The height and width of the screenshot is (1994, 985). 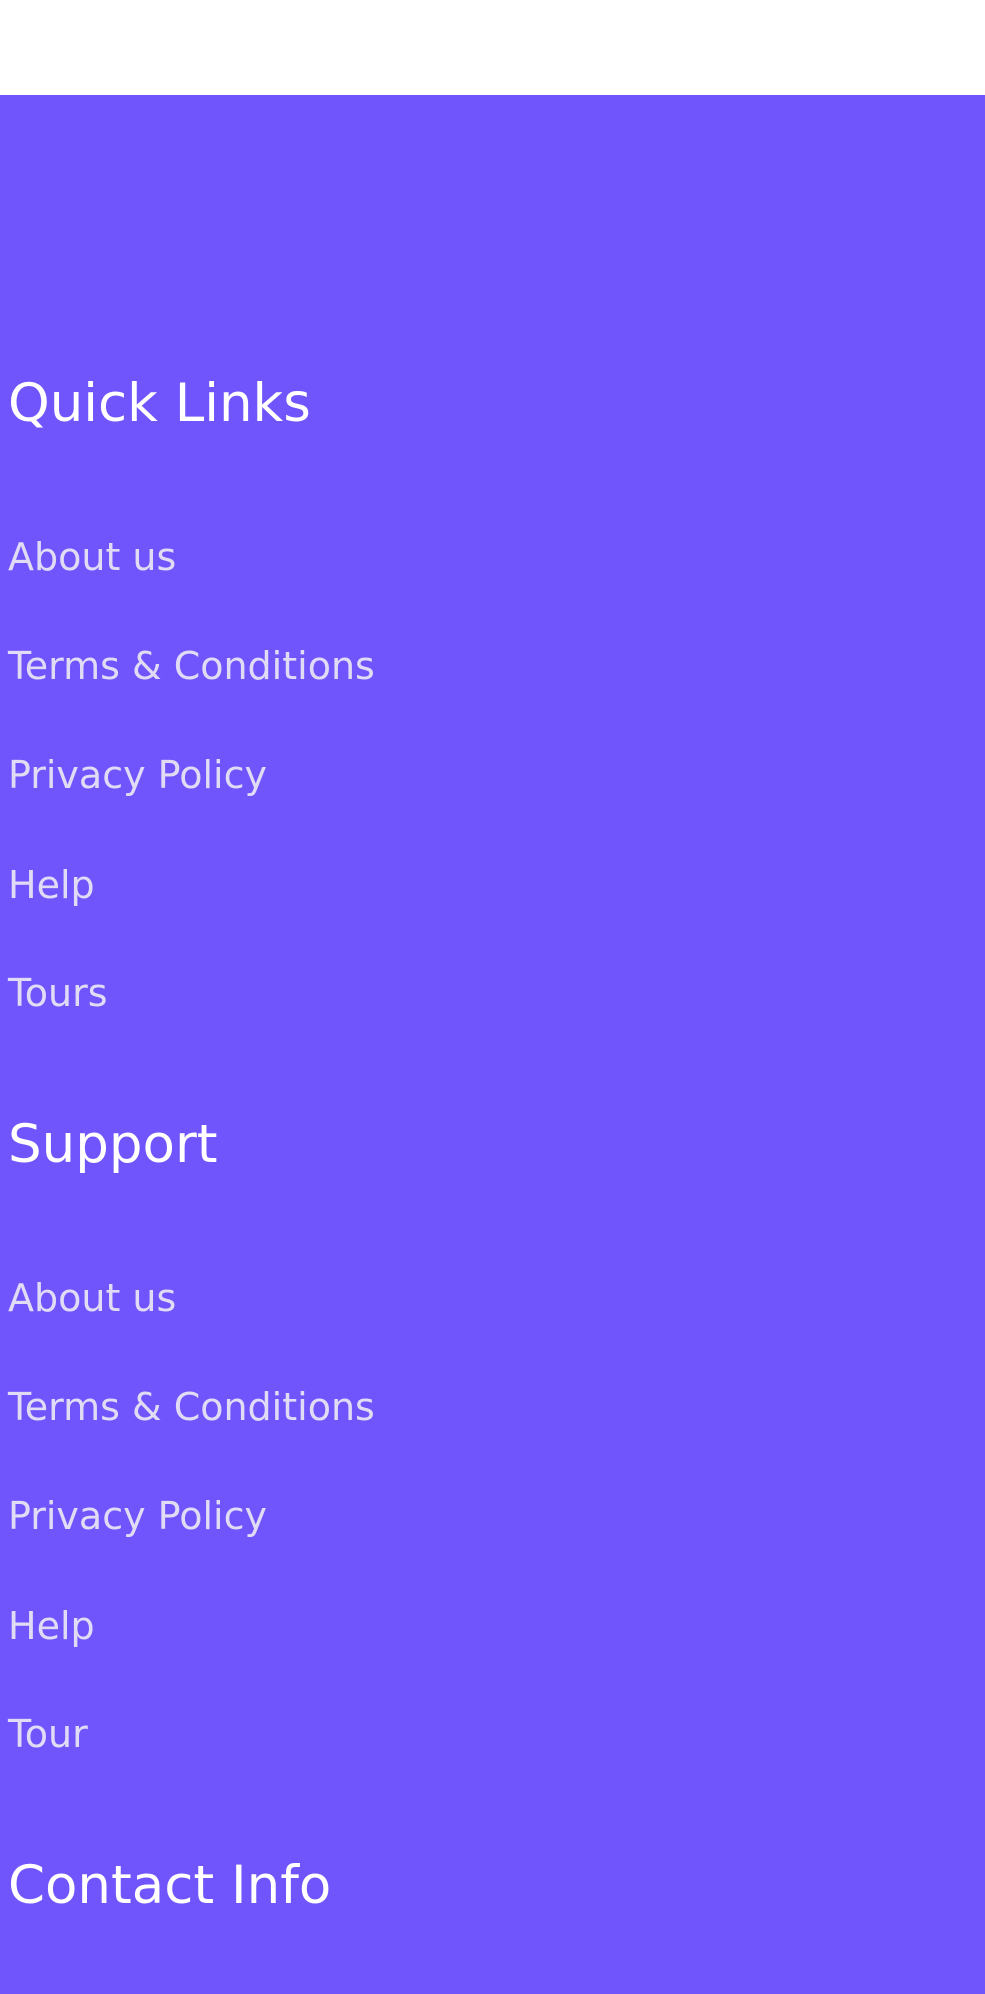 I want to click on quick-links-heading: Quick Links, so click(x=159, y=403).